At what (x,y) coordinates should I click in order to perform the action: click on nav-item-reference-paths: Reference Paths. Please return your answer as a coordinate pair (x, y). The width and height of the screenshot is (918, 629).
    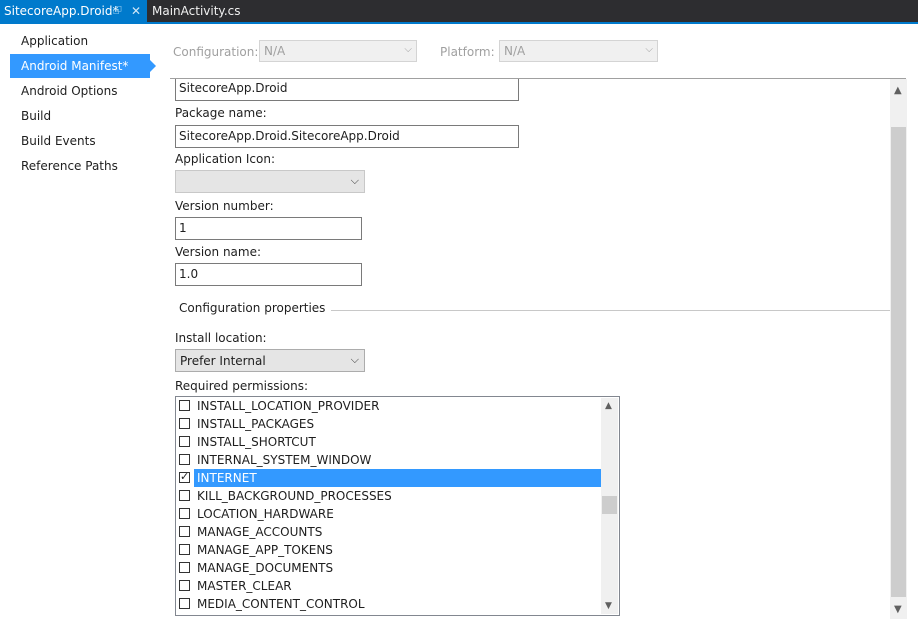
    Looking at the image, I should click on (80, 166).